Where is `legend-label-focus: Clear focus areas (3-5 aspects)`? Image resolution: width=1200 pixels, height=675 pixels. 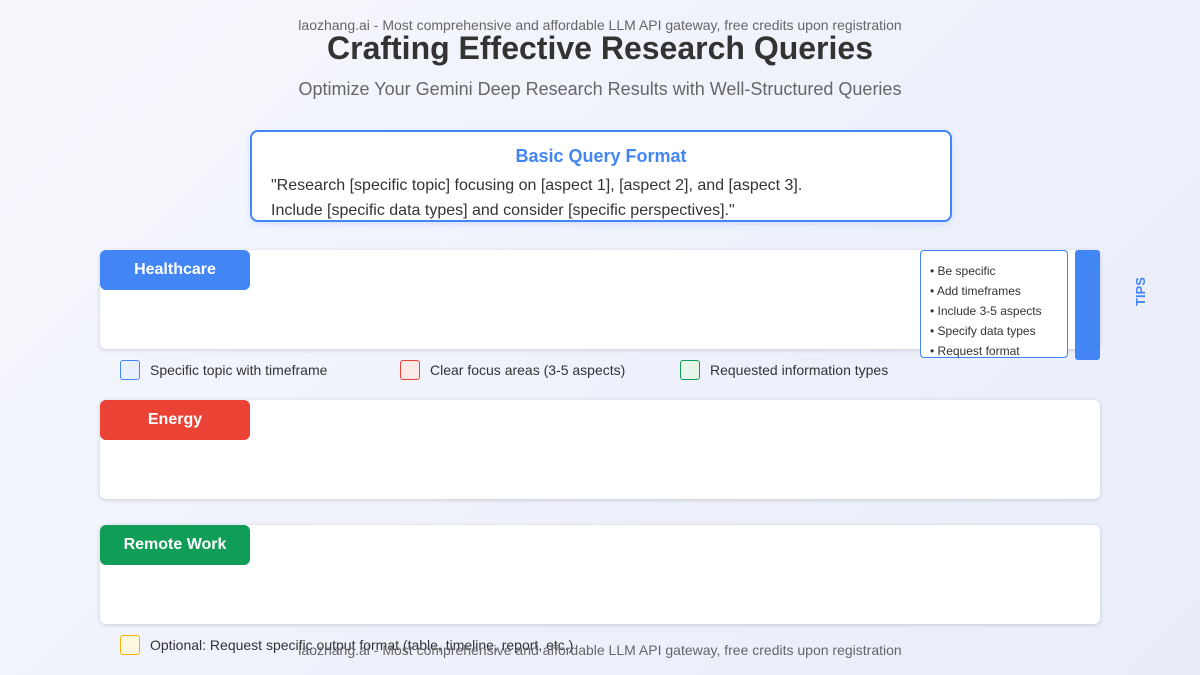 legend-label-focus: Clear focus areas (3-5 aspects) is located at coordinates (528, 370).